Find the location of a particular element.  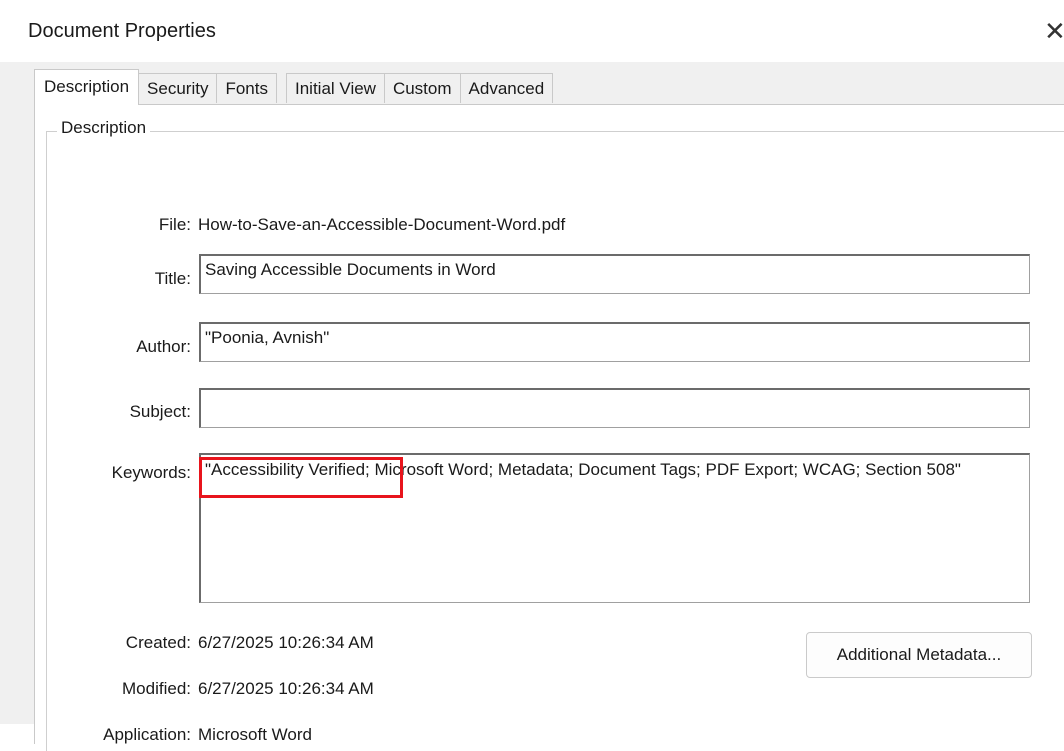

keywords-label: Keywords: is located at coordinates (151, 472).